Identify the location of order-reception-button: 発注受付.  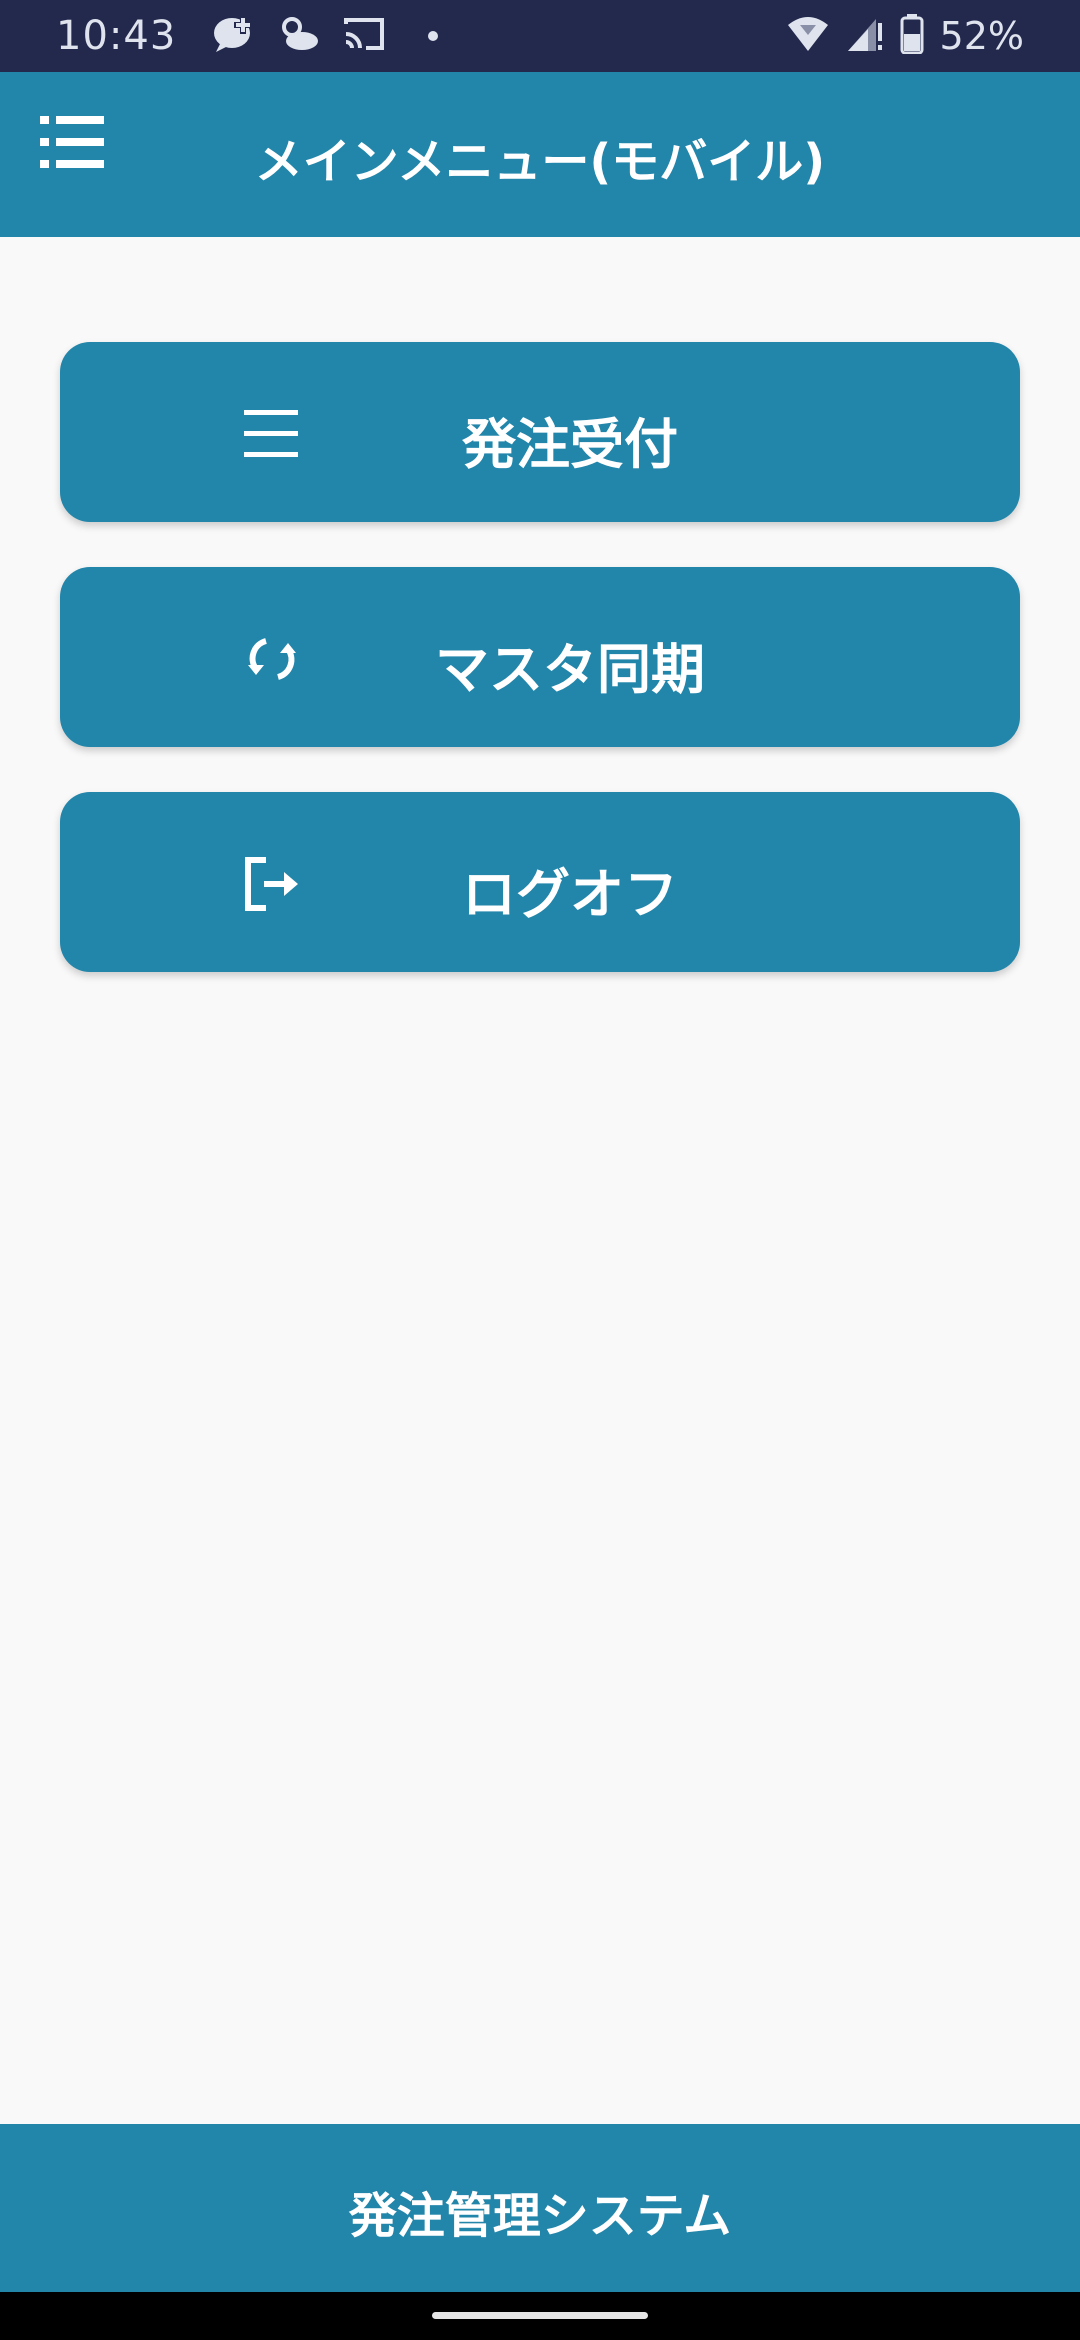
(540, 432).